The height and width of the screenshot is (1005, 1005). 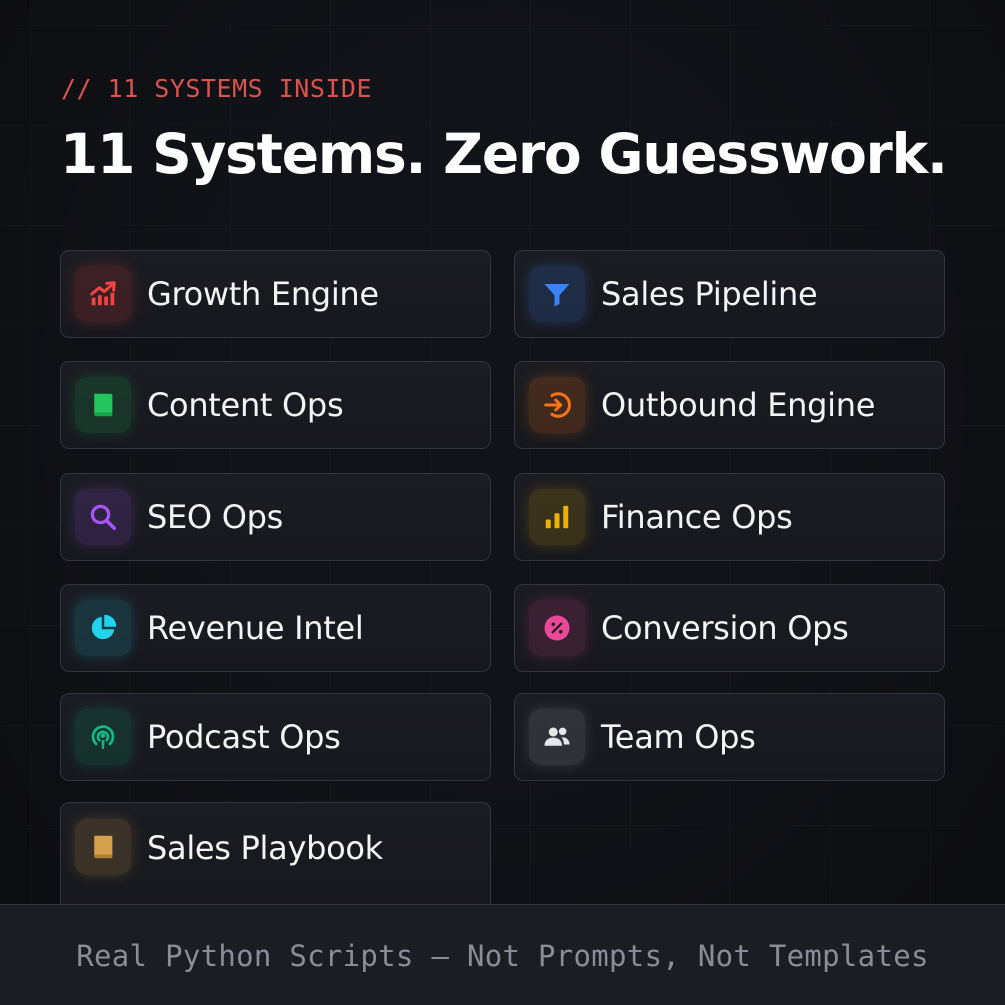 What do you see at coordinates (504, 154) in the screenshot?
I see `page-title: 11 Systems. Zero Guesswork.` at bounding box center [504, 154].